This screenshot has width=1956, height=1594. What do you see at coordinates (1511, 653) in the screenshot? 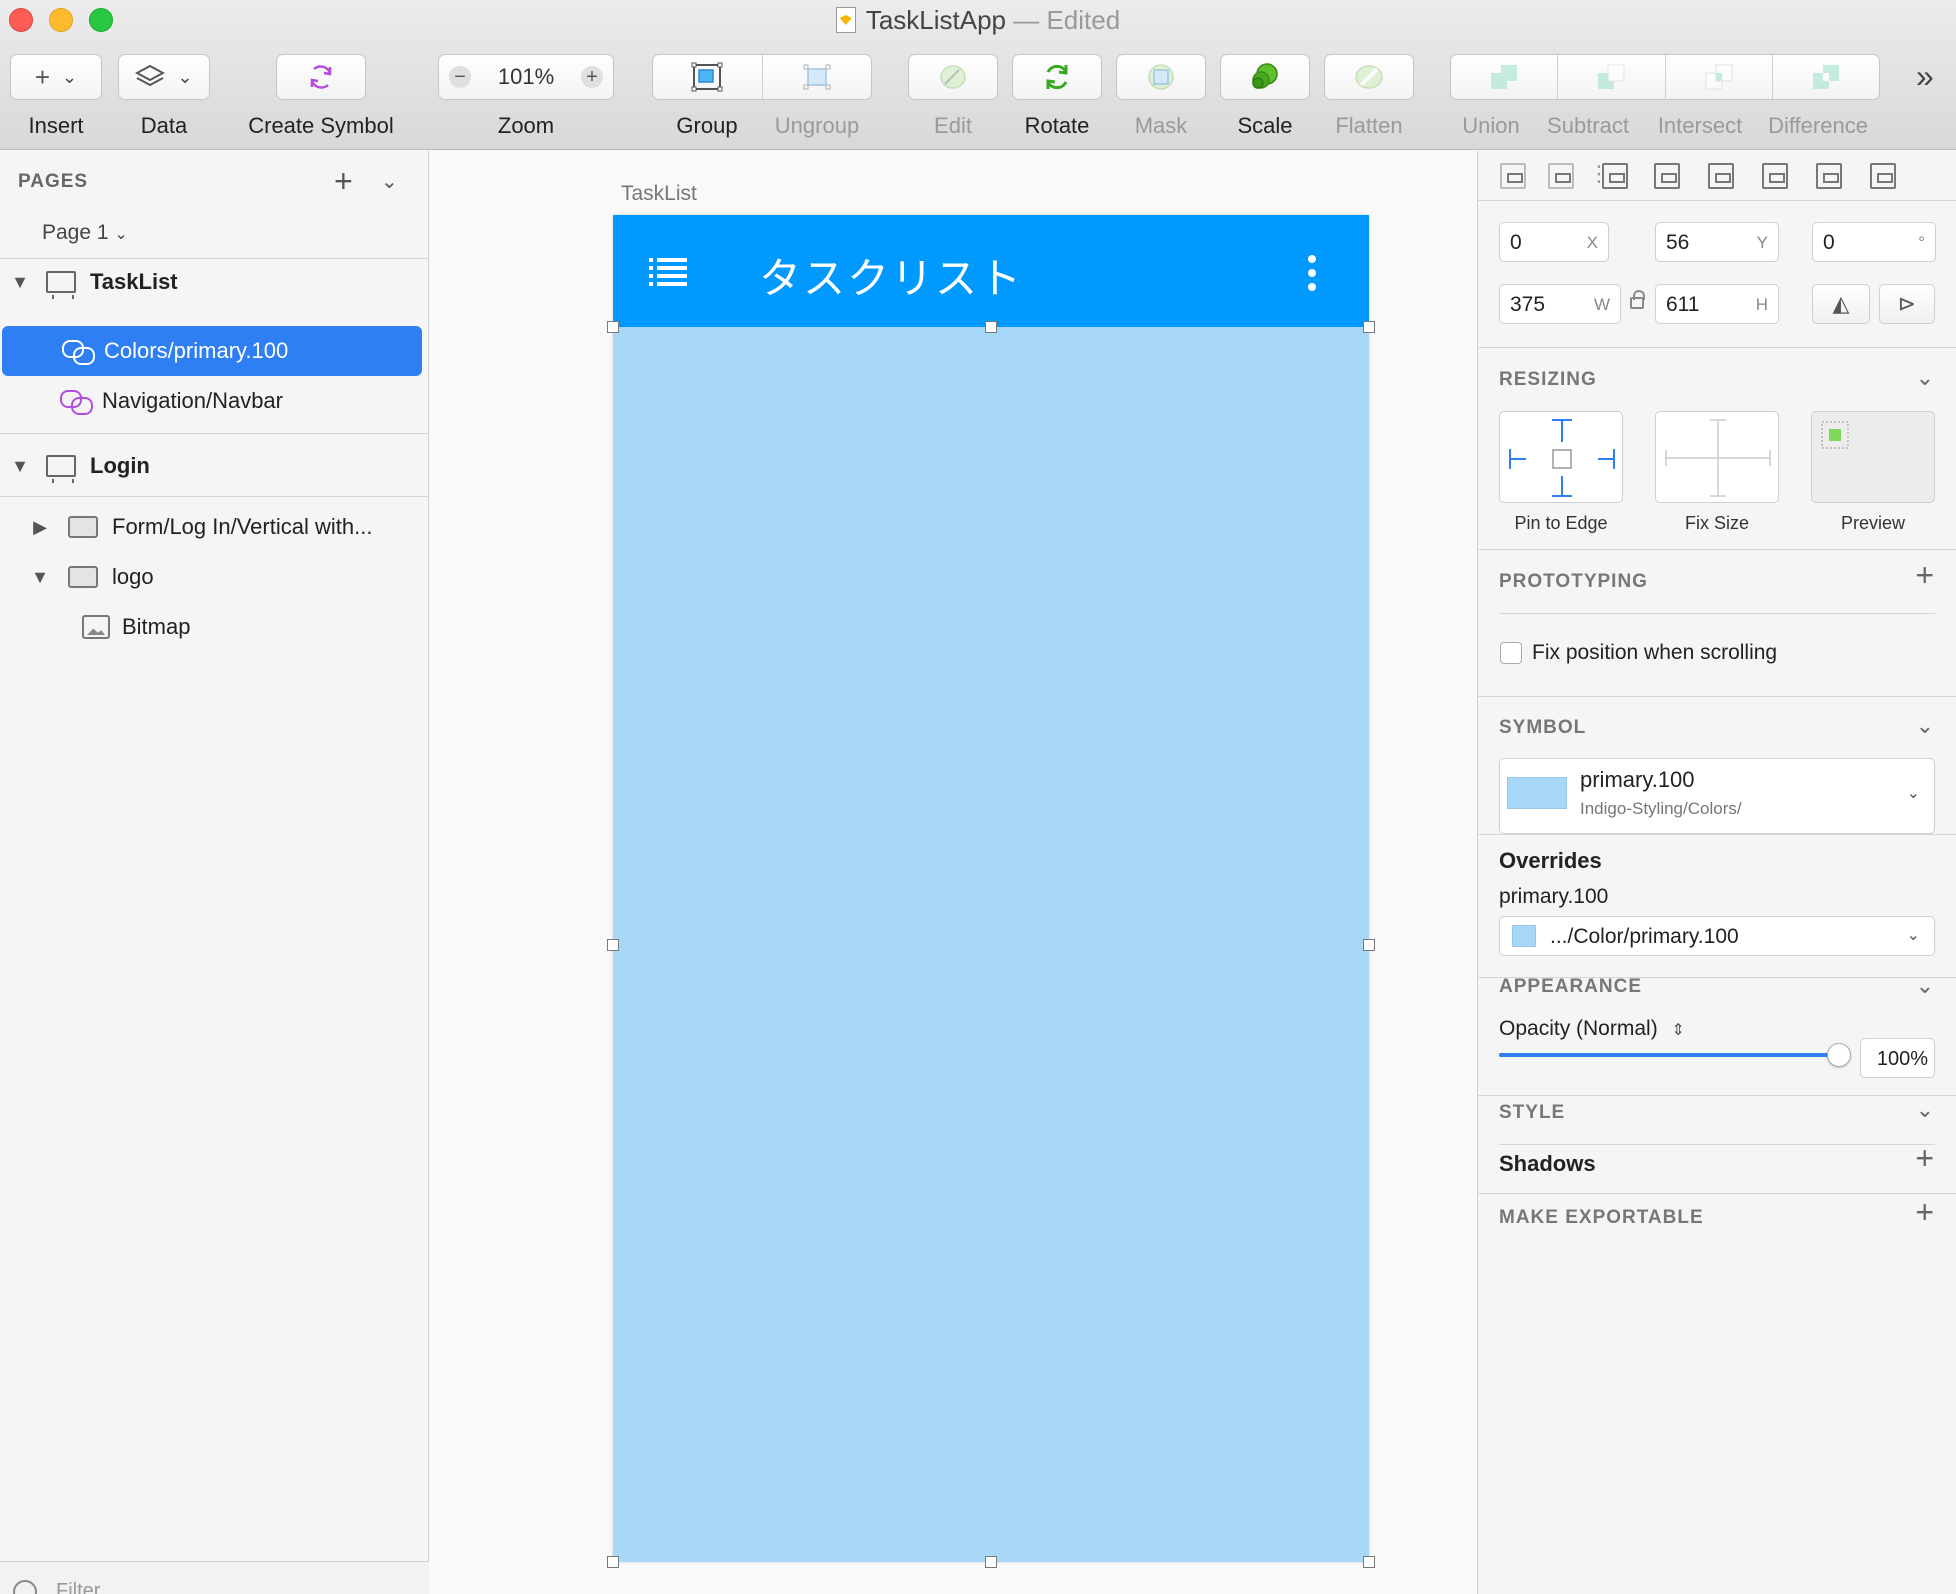
I see `fix-position-checkbox` at bounding box center [1511, 653].